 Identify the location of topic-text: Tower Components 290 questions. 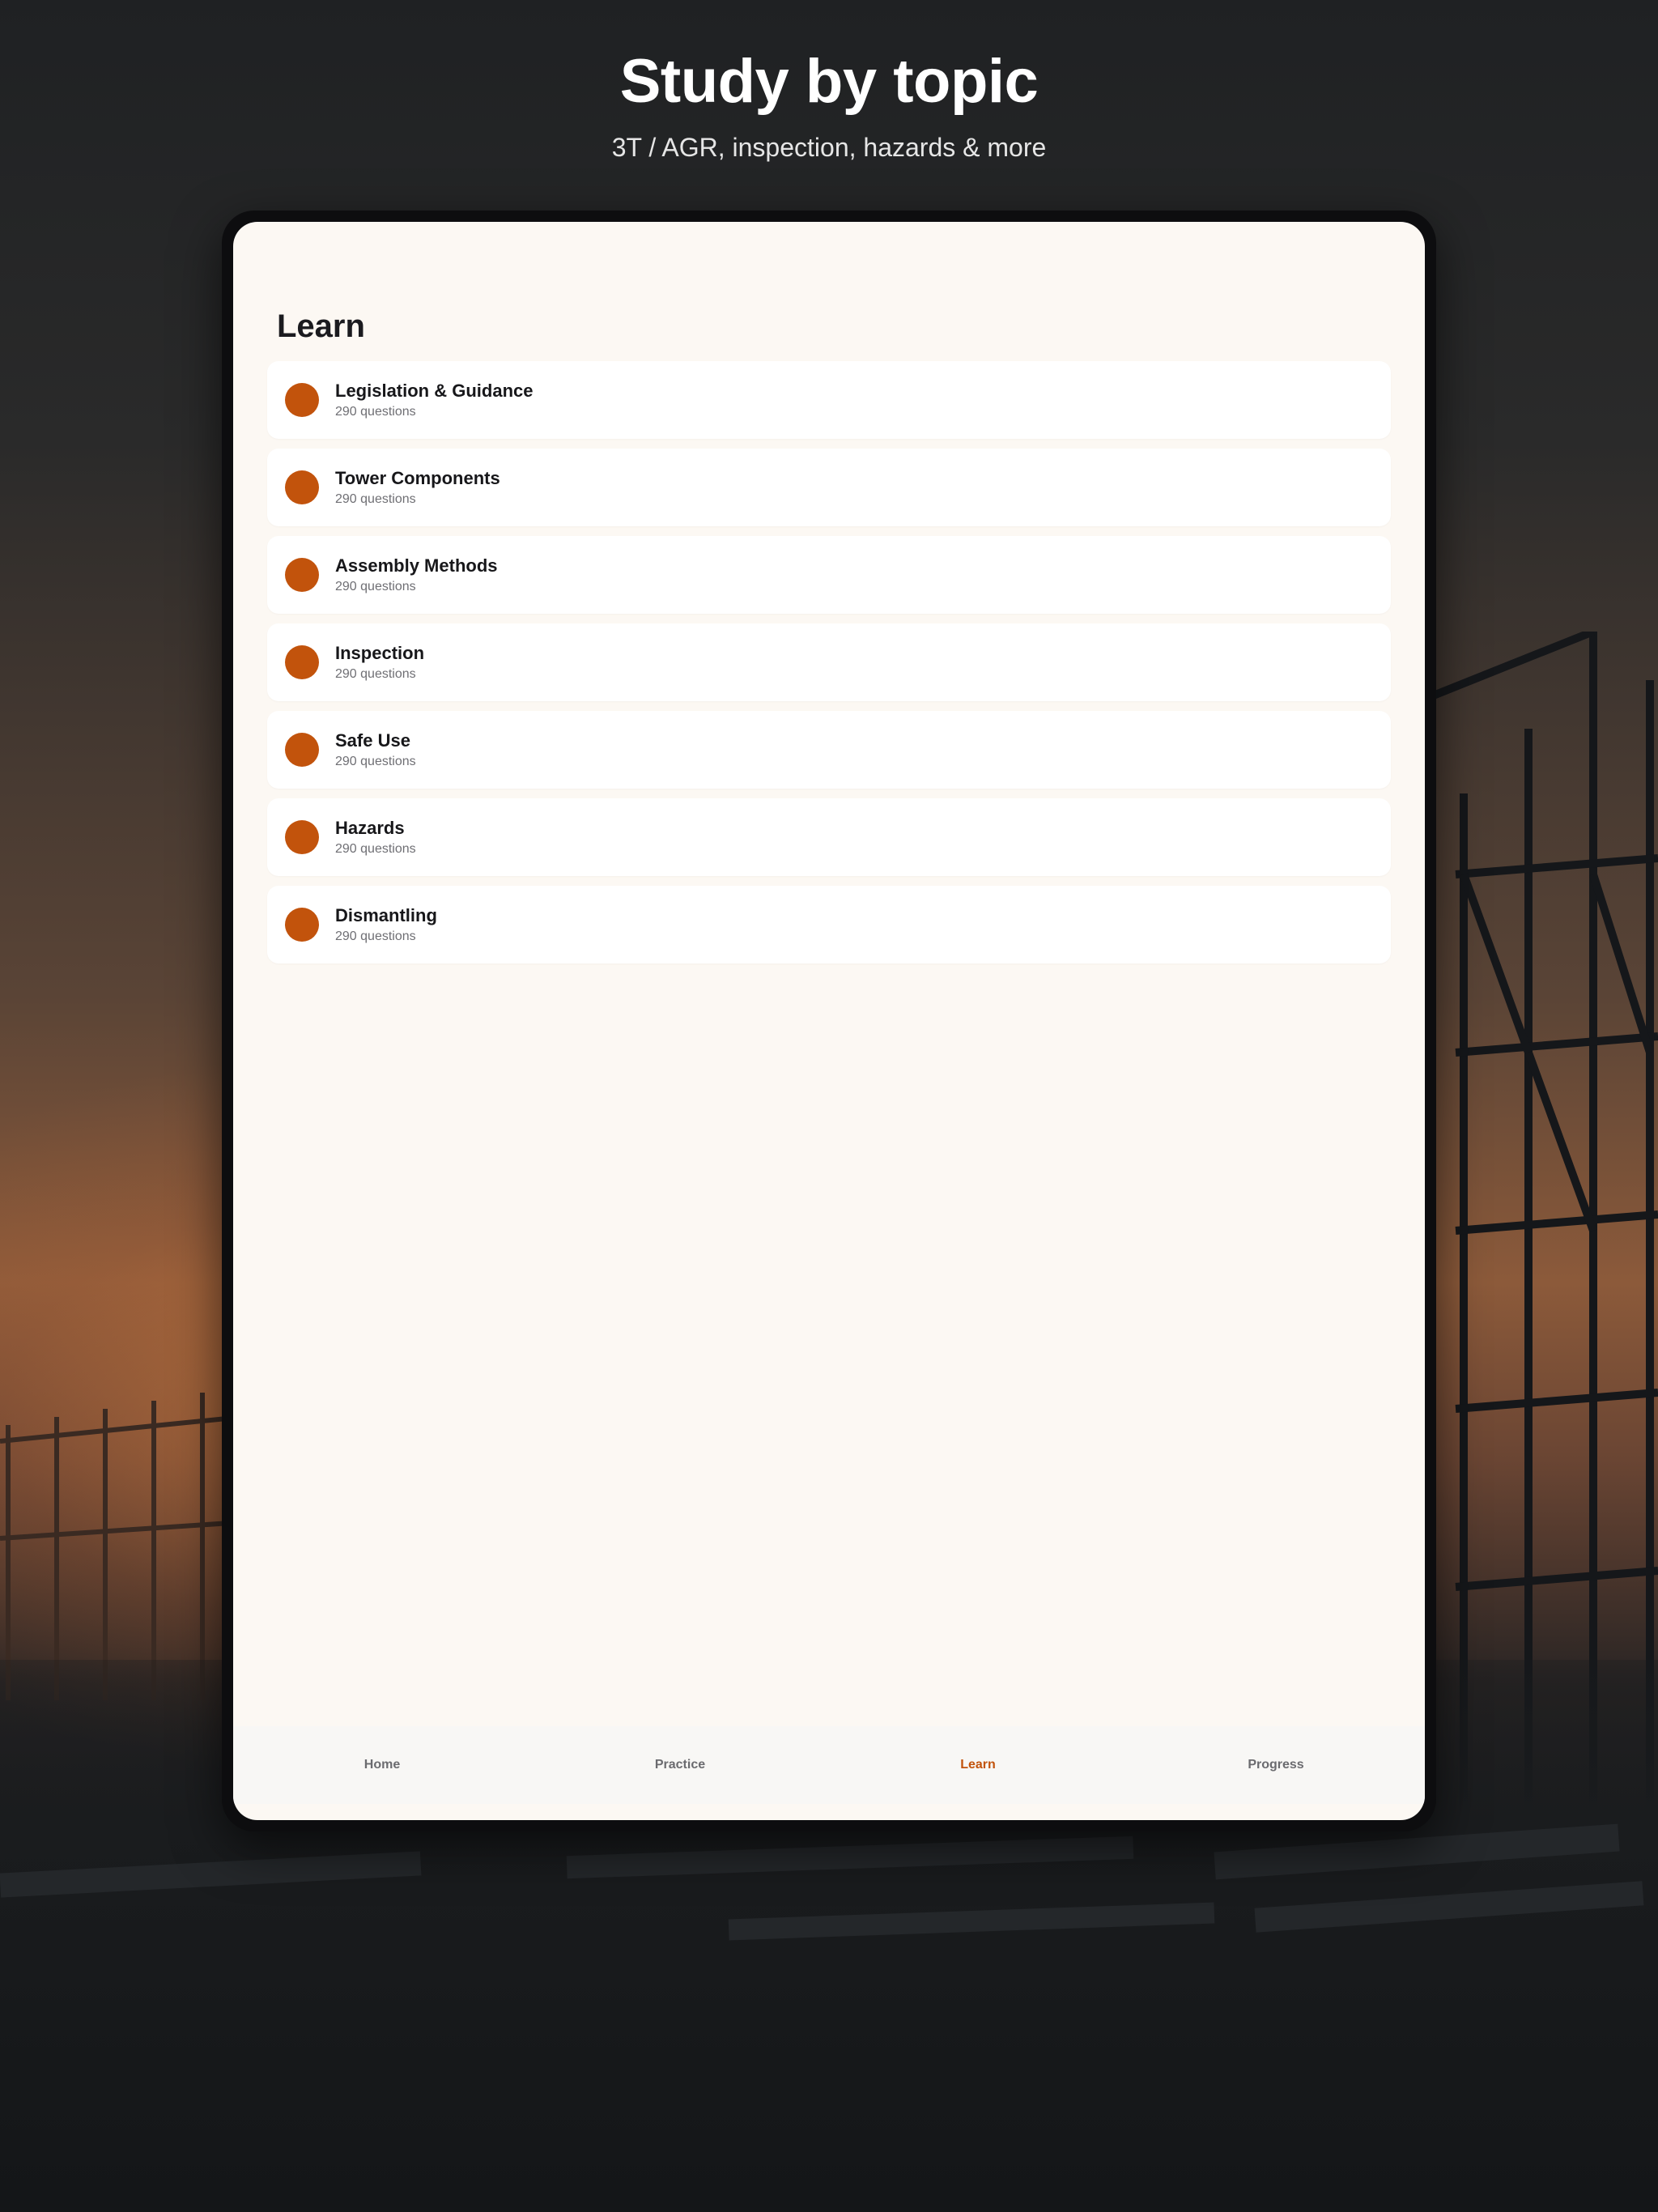
(417, 488).